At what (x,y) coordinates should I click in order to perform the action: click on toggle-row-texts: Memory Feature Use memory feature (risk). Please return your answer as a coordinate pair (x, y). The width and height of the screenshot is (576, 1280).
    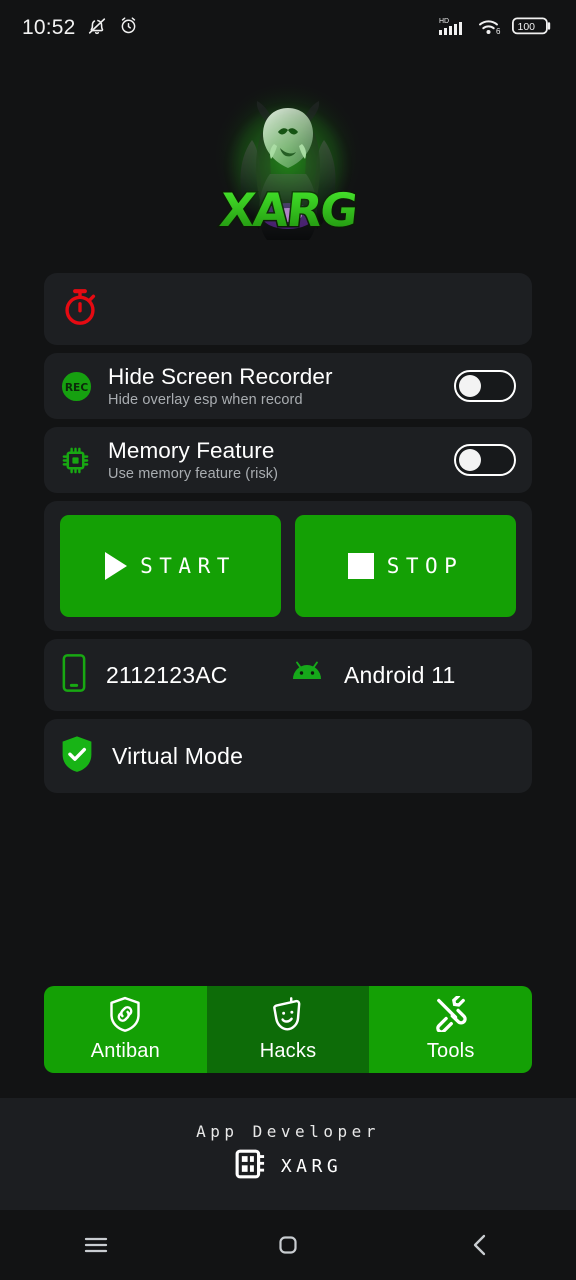
    Looking at the image, I should click on (280, 460).